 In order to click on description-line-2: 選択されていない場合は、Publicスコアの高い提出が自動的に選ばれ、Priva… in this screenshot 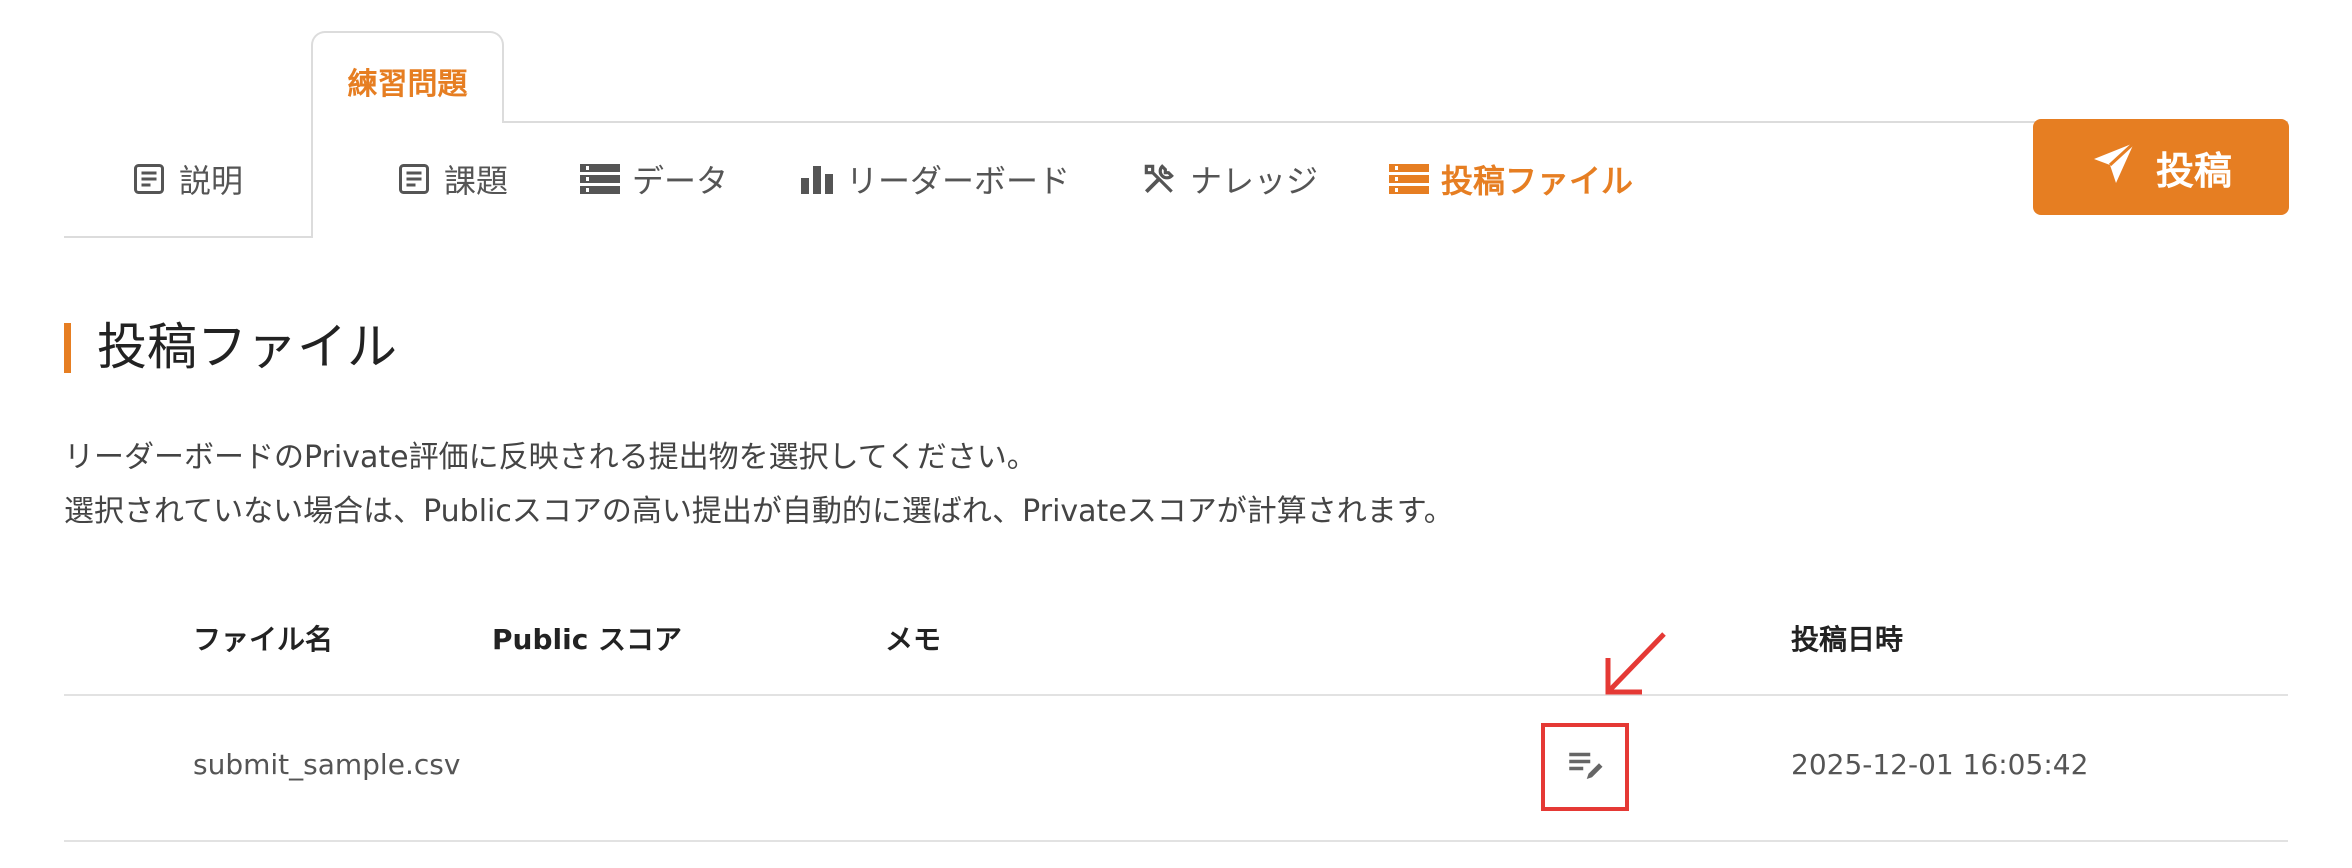, I will do `click(759, 511)`.